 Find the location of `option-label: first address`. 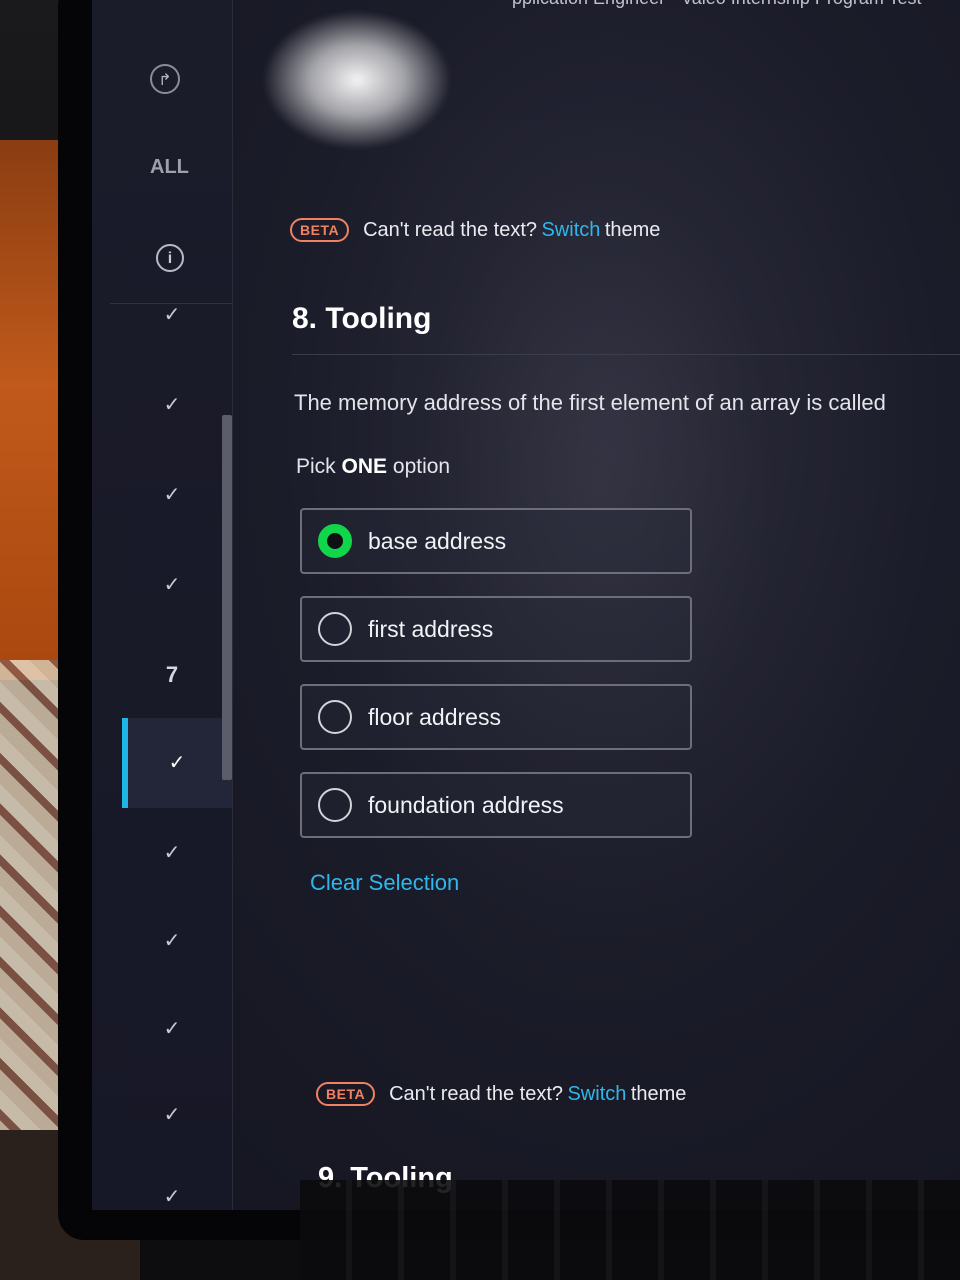

option-label: first address is located at coordinates (431, 628).